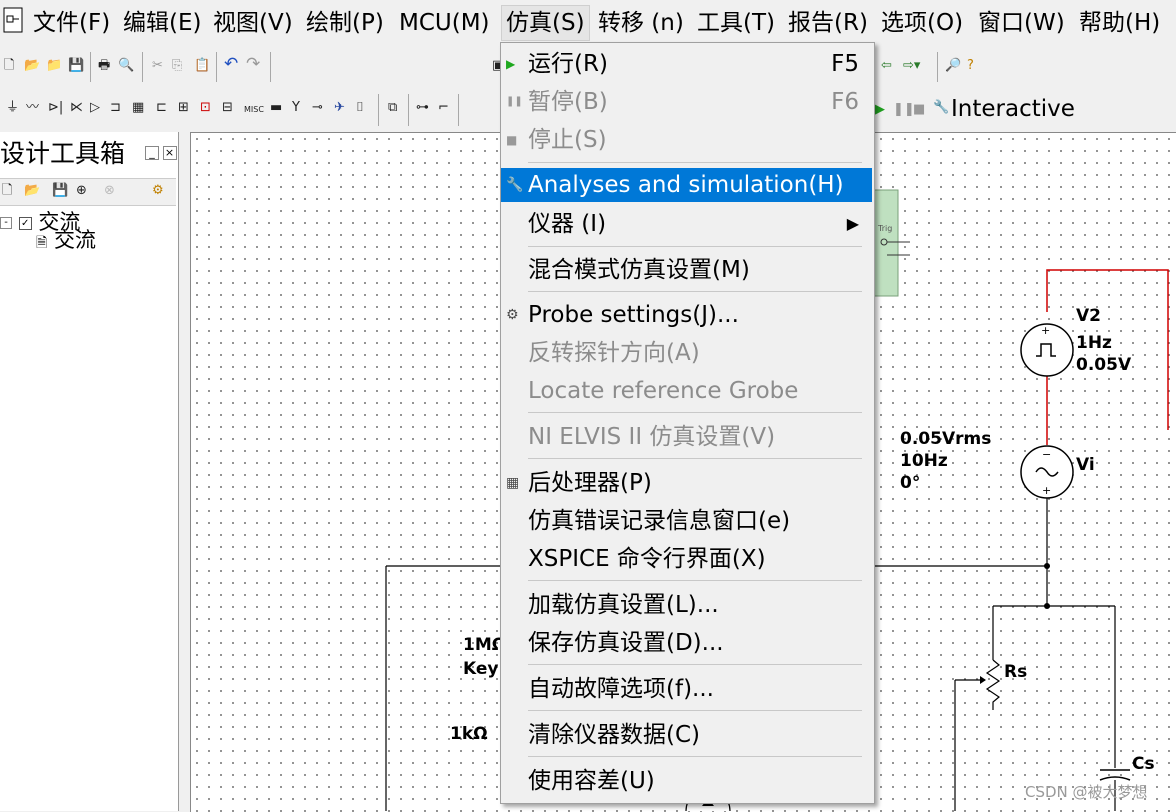  Describe the element at coordinates (686, 391) in the screenshot. I see `menu-locate-reference-probe: Locate reference Grobe` at that location.